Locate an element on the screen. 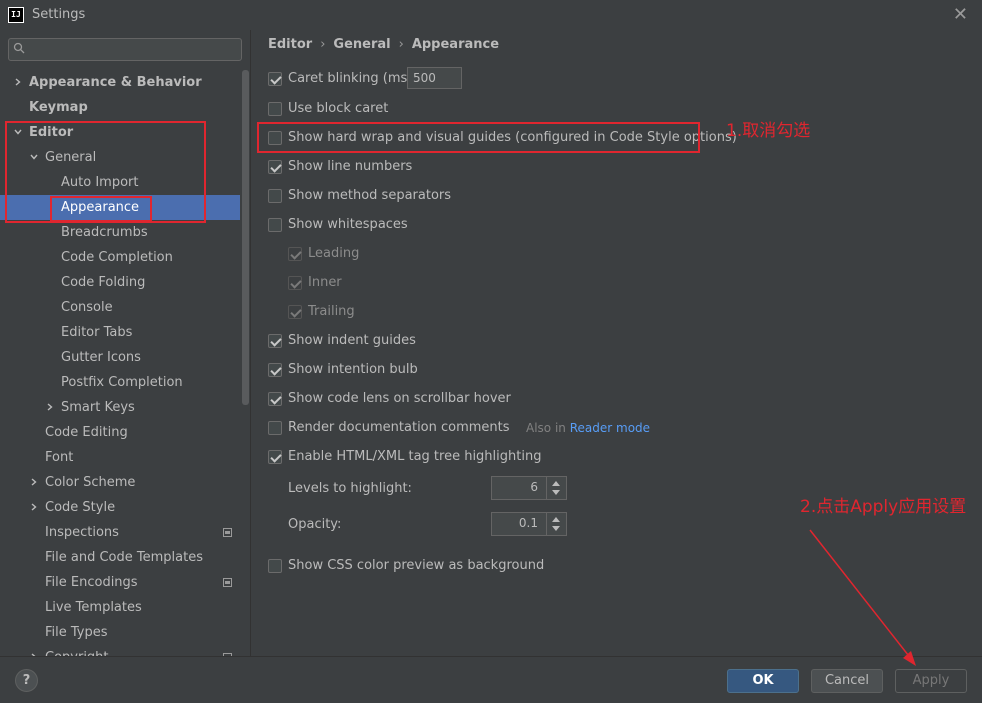 The width and height of the screenshot is (982, 703). annotation-step2: 2.点击Apply应用设置 is located at coordinates (883, 507).